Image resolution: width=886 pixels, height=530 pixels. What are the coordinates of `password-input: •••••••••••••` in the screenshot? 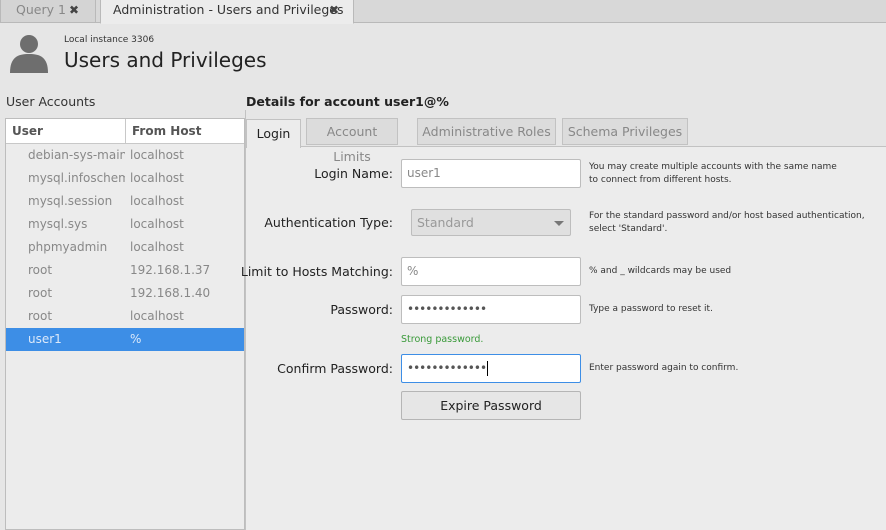 It's located at (491, 309).